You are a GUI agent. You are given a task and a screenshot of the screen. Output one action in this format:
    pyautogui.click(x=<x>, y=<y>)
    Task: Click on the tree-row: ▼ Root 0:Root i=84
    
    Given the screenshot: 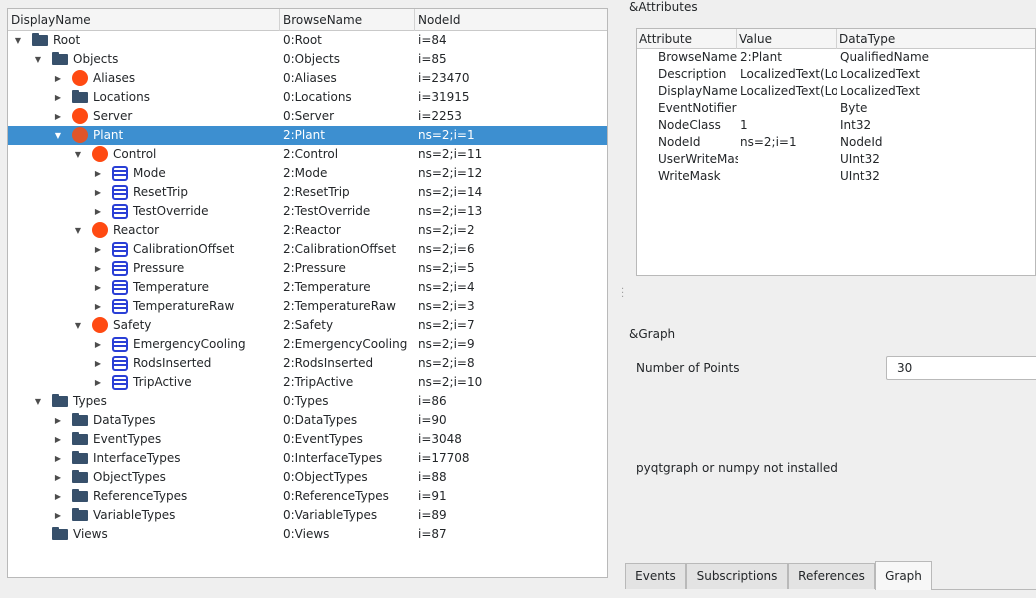 What is the action you would take?
    pyautogui.click(x=307, y=40)
    